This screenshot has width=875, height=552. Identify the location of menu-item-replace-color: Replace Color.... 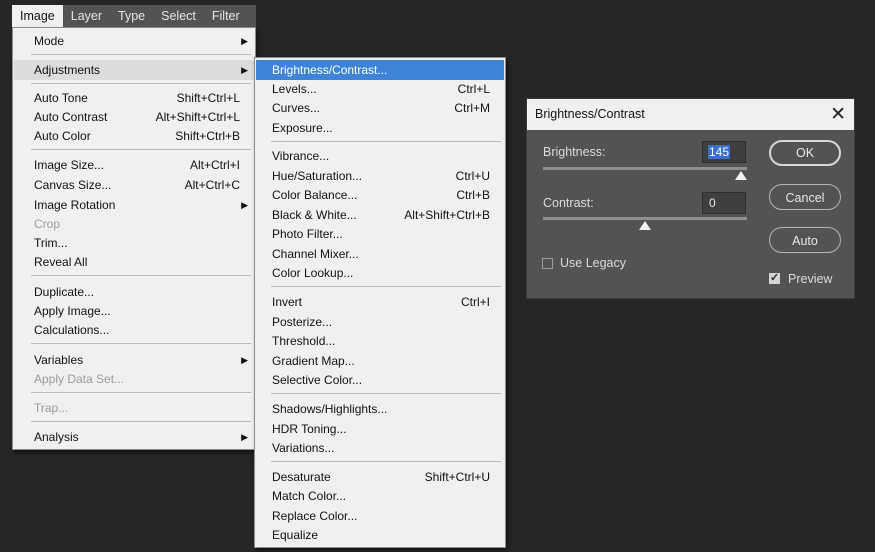
(380, 516).